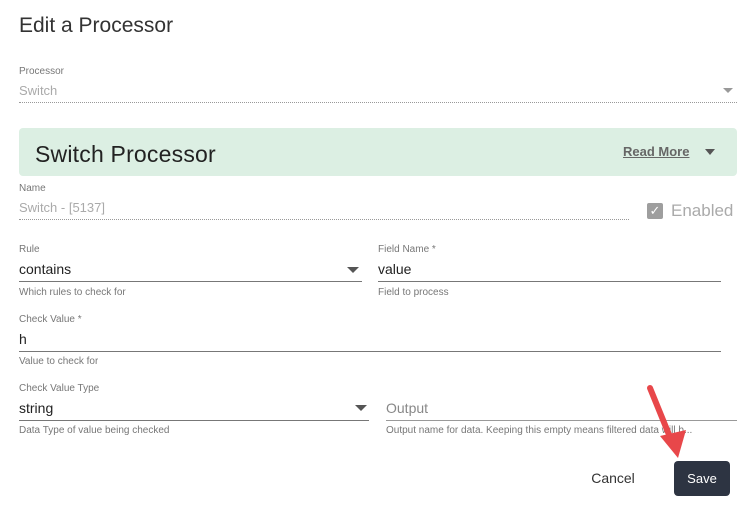 The image size is (756, 512). What do you see at coordinates (702, 478) in the screenshot?
I see `save-button: Save` at bounding box center [702, 478].